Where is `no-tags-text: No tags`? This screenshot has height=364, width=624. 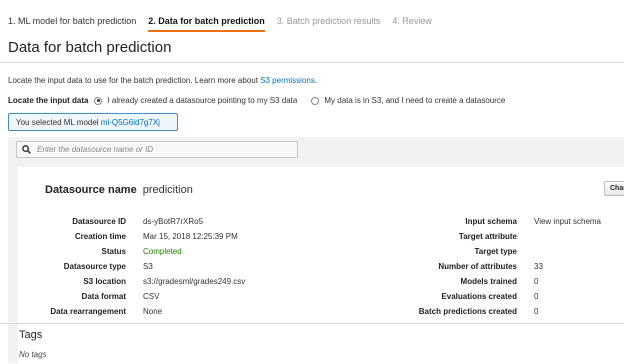 no-tags-text: No tags is located at coordinates (33, 354).